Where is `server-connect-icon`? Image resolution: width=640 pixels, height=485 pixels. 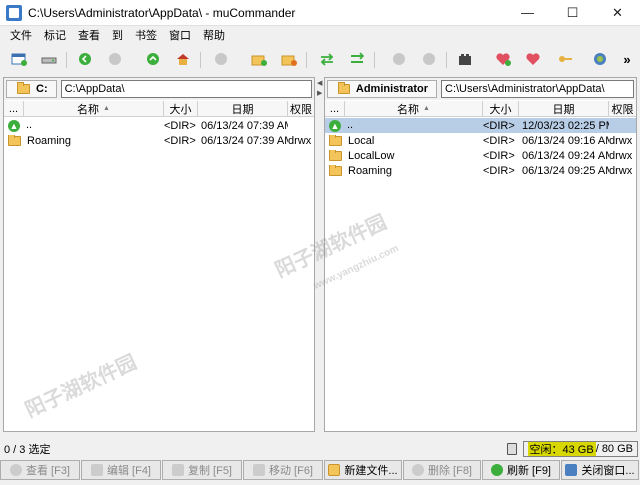 server-connect-icon is located at coordinates (49, 59).